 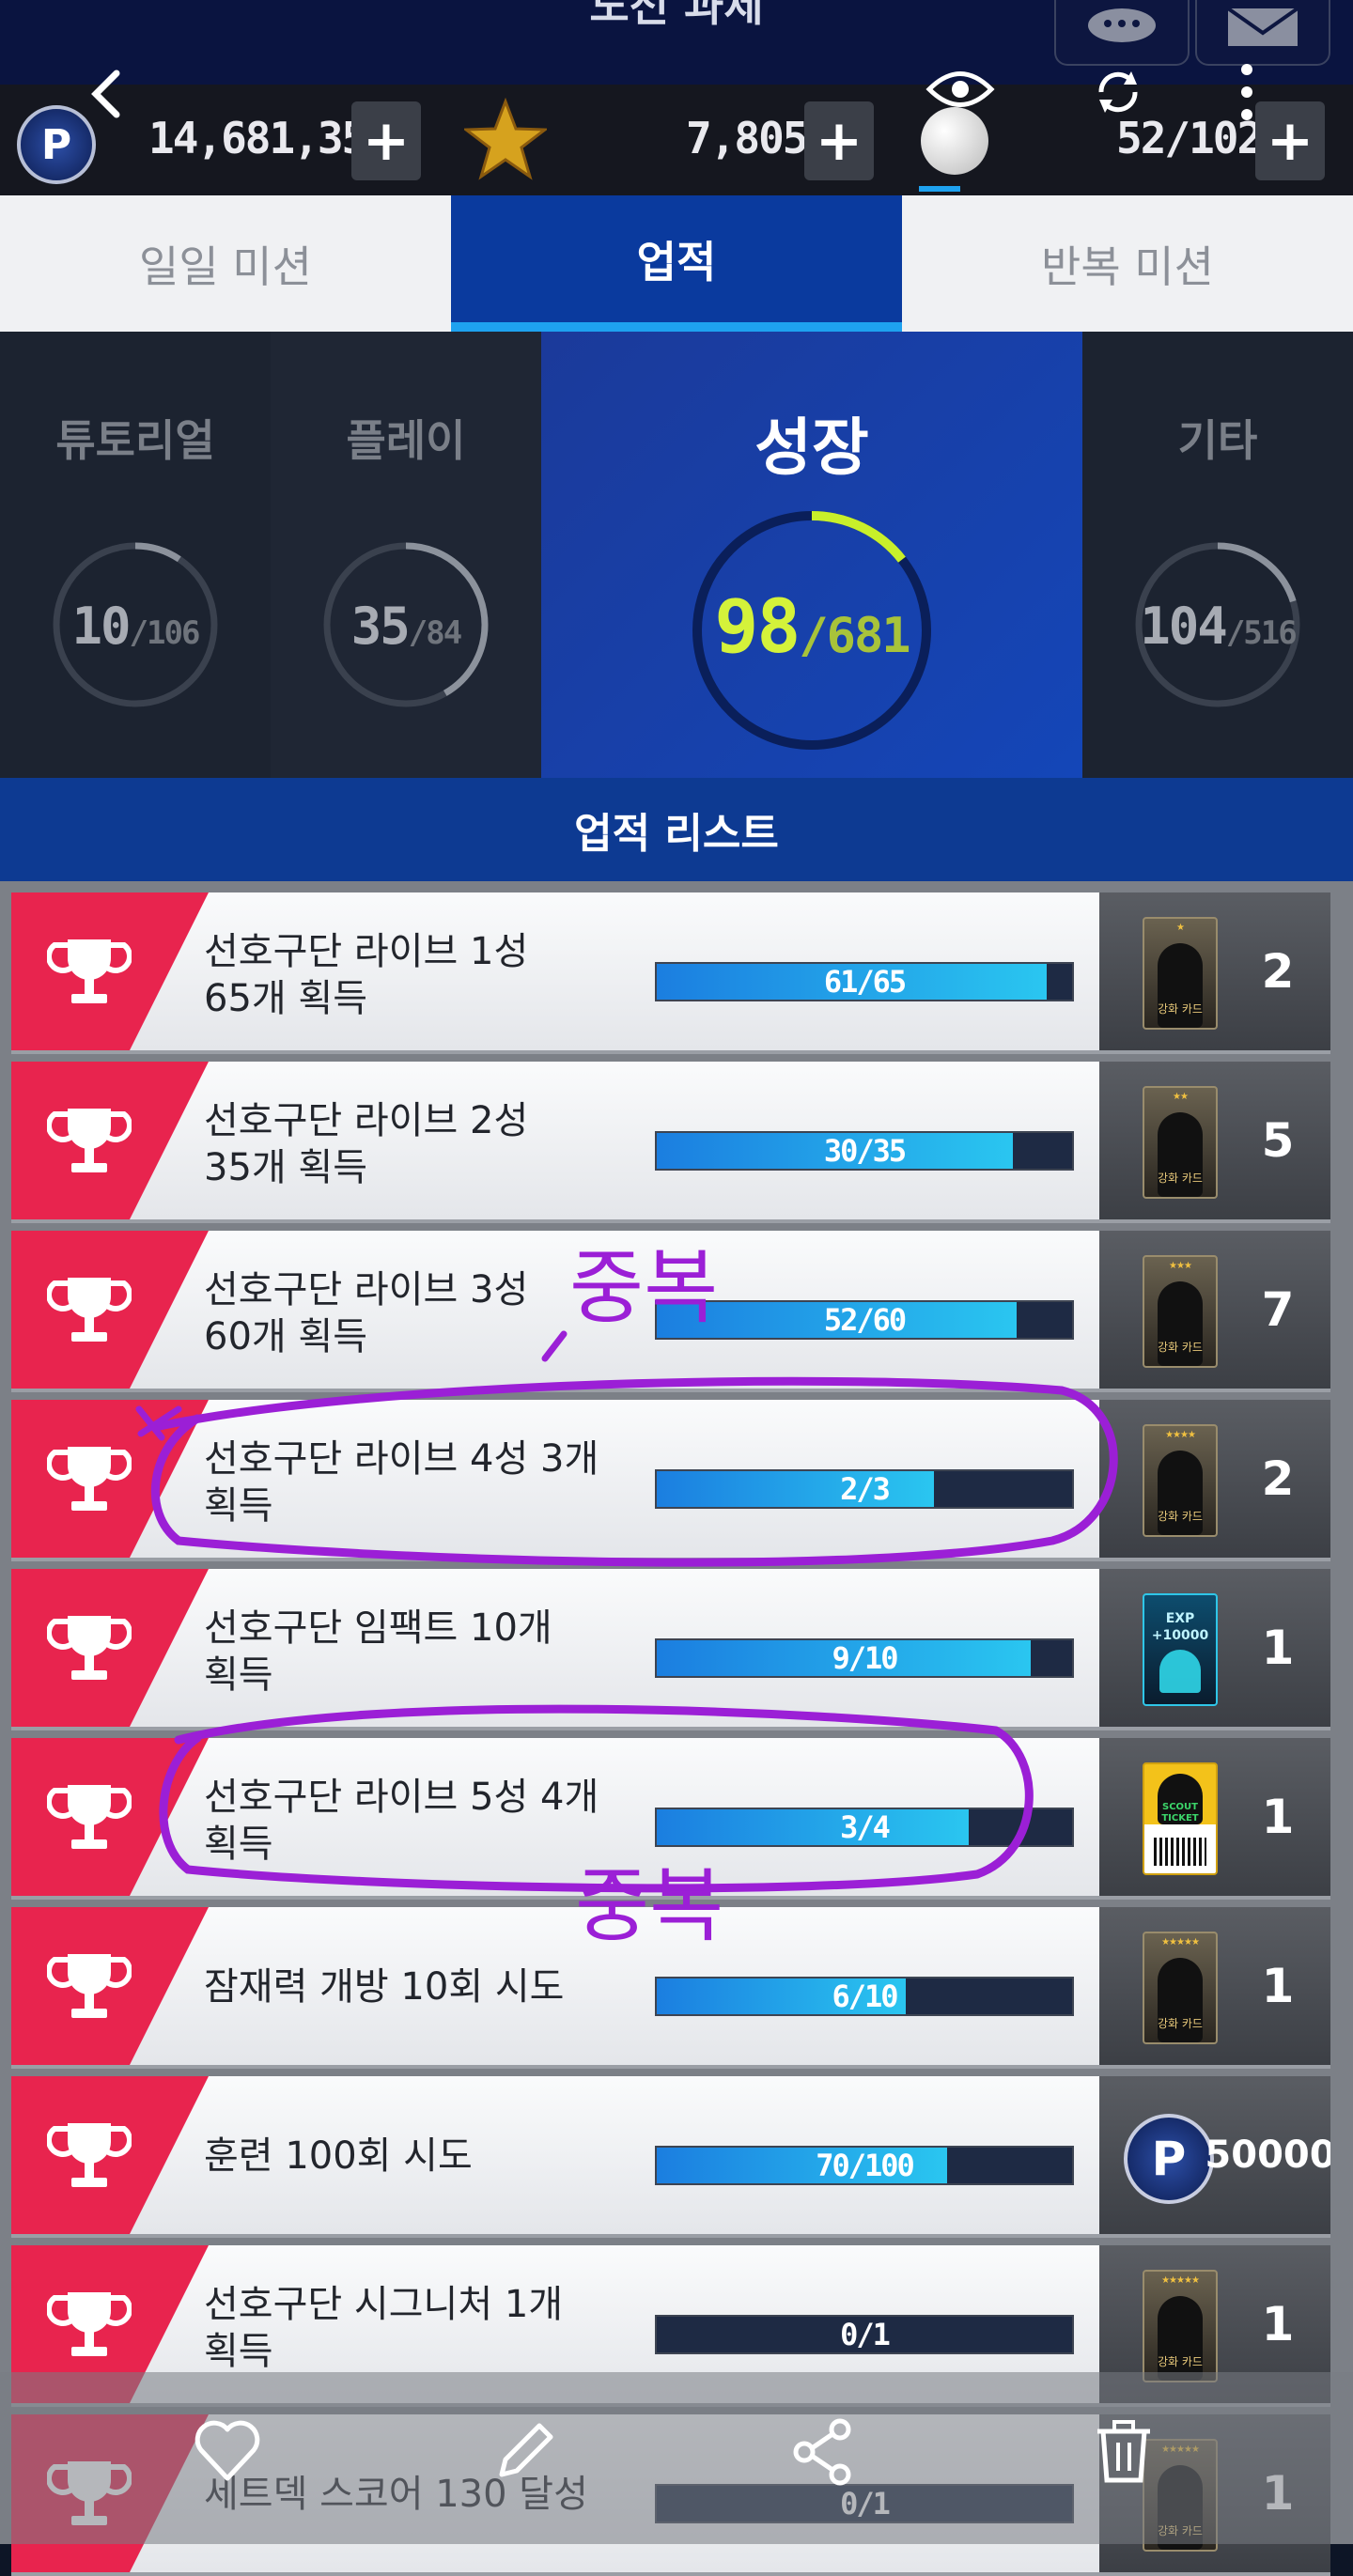 I want to click on achievement-label: 훈련 100회 시도, so click(x=420, y=2156).